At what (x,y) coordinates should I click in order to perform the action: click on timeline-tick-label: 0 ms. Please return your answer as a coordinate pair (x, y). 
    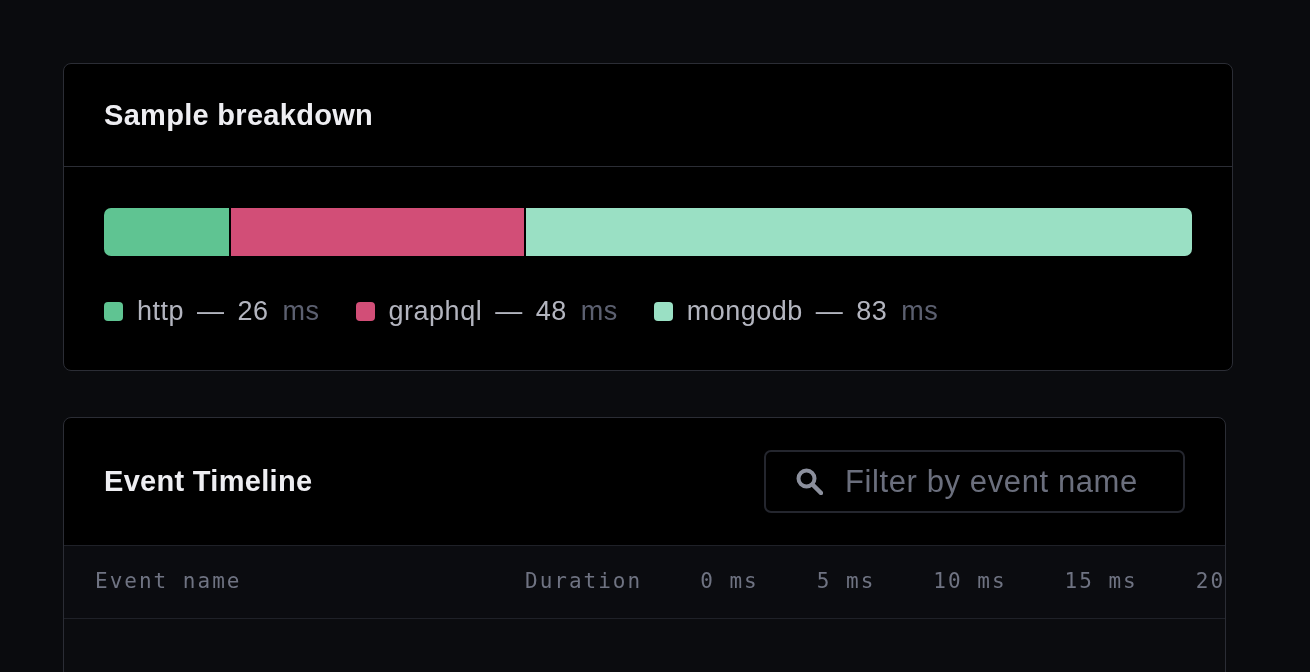
    Looking at the image, I should click on (729, 582).